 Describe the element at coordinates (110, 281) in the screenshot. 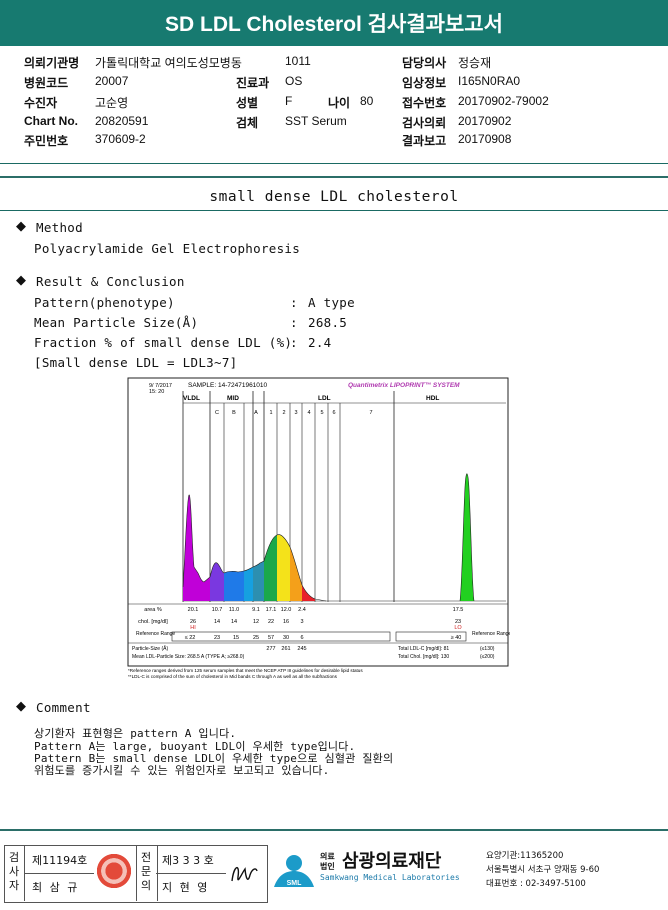

I see `result-heading: Result & Conclusion` at that location.